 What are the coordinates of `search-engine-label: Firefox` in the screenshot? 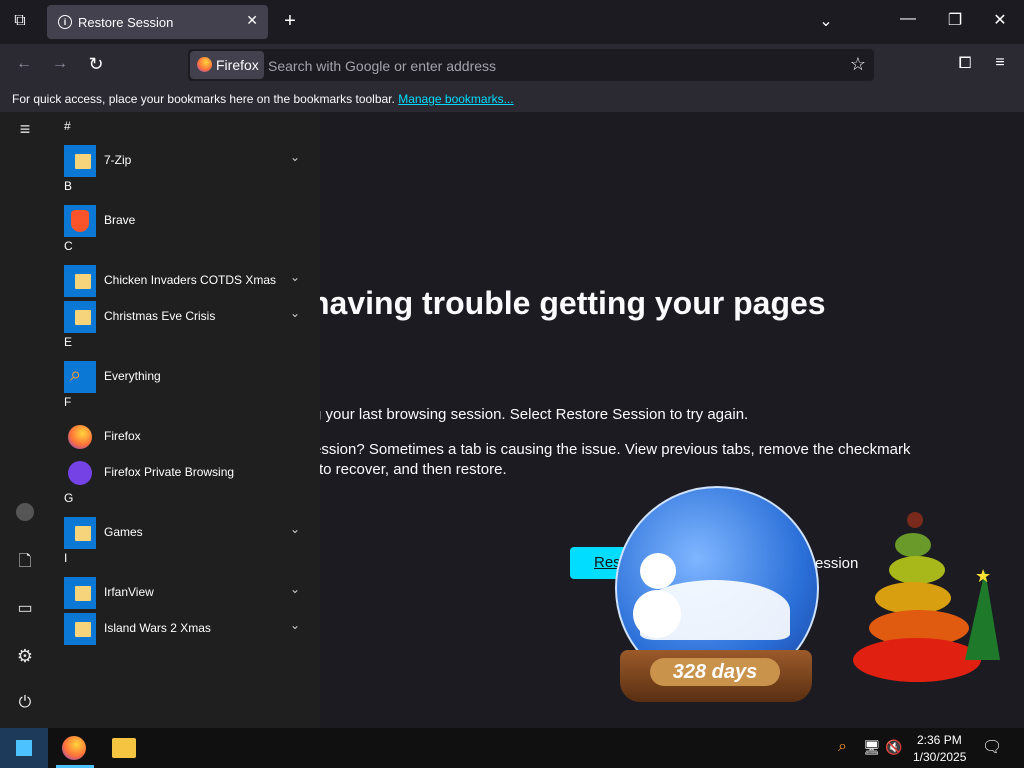 It's located at (237, 65).